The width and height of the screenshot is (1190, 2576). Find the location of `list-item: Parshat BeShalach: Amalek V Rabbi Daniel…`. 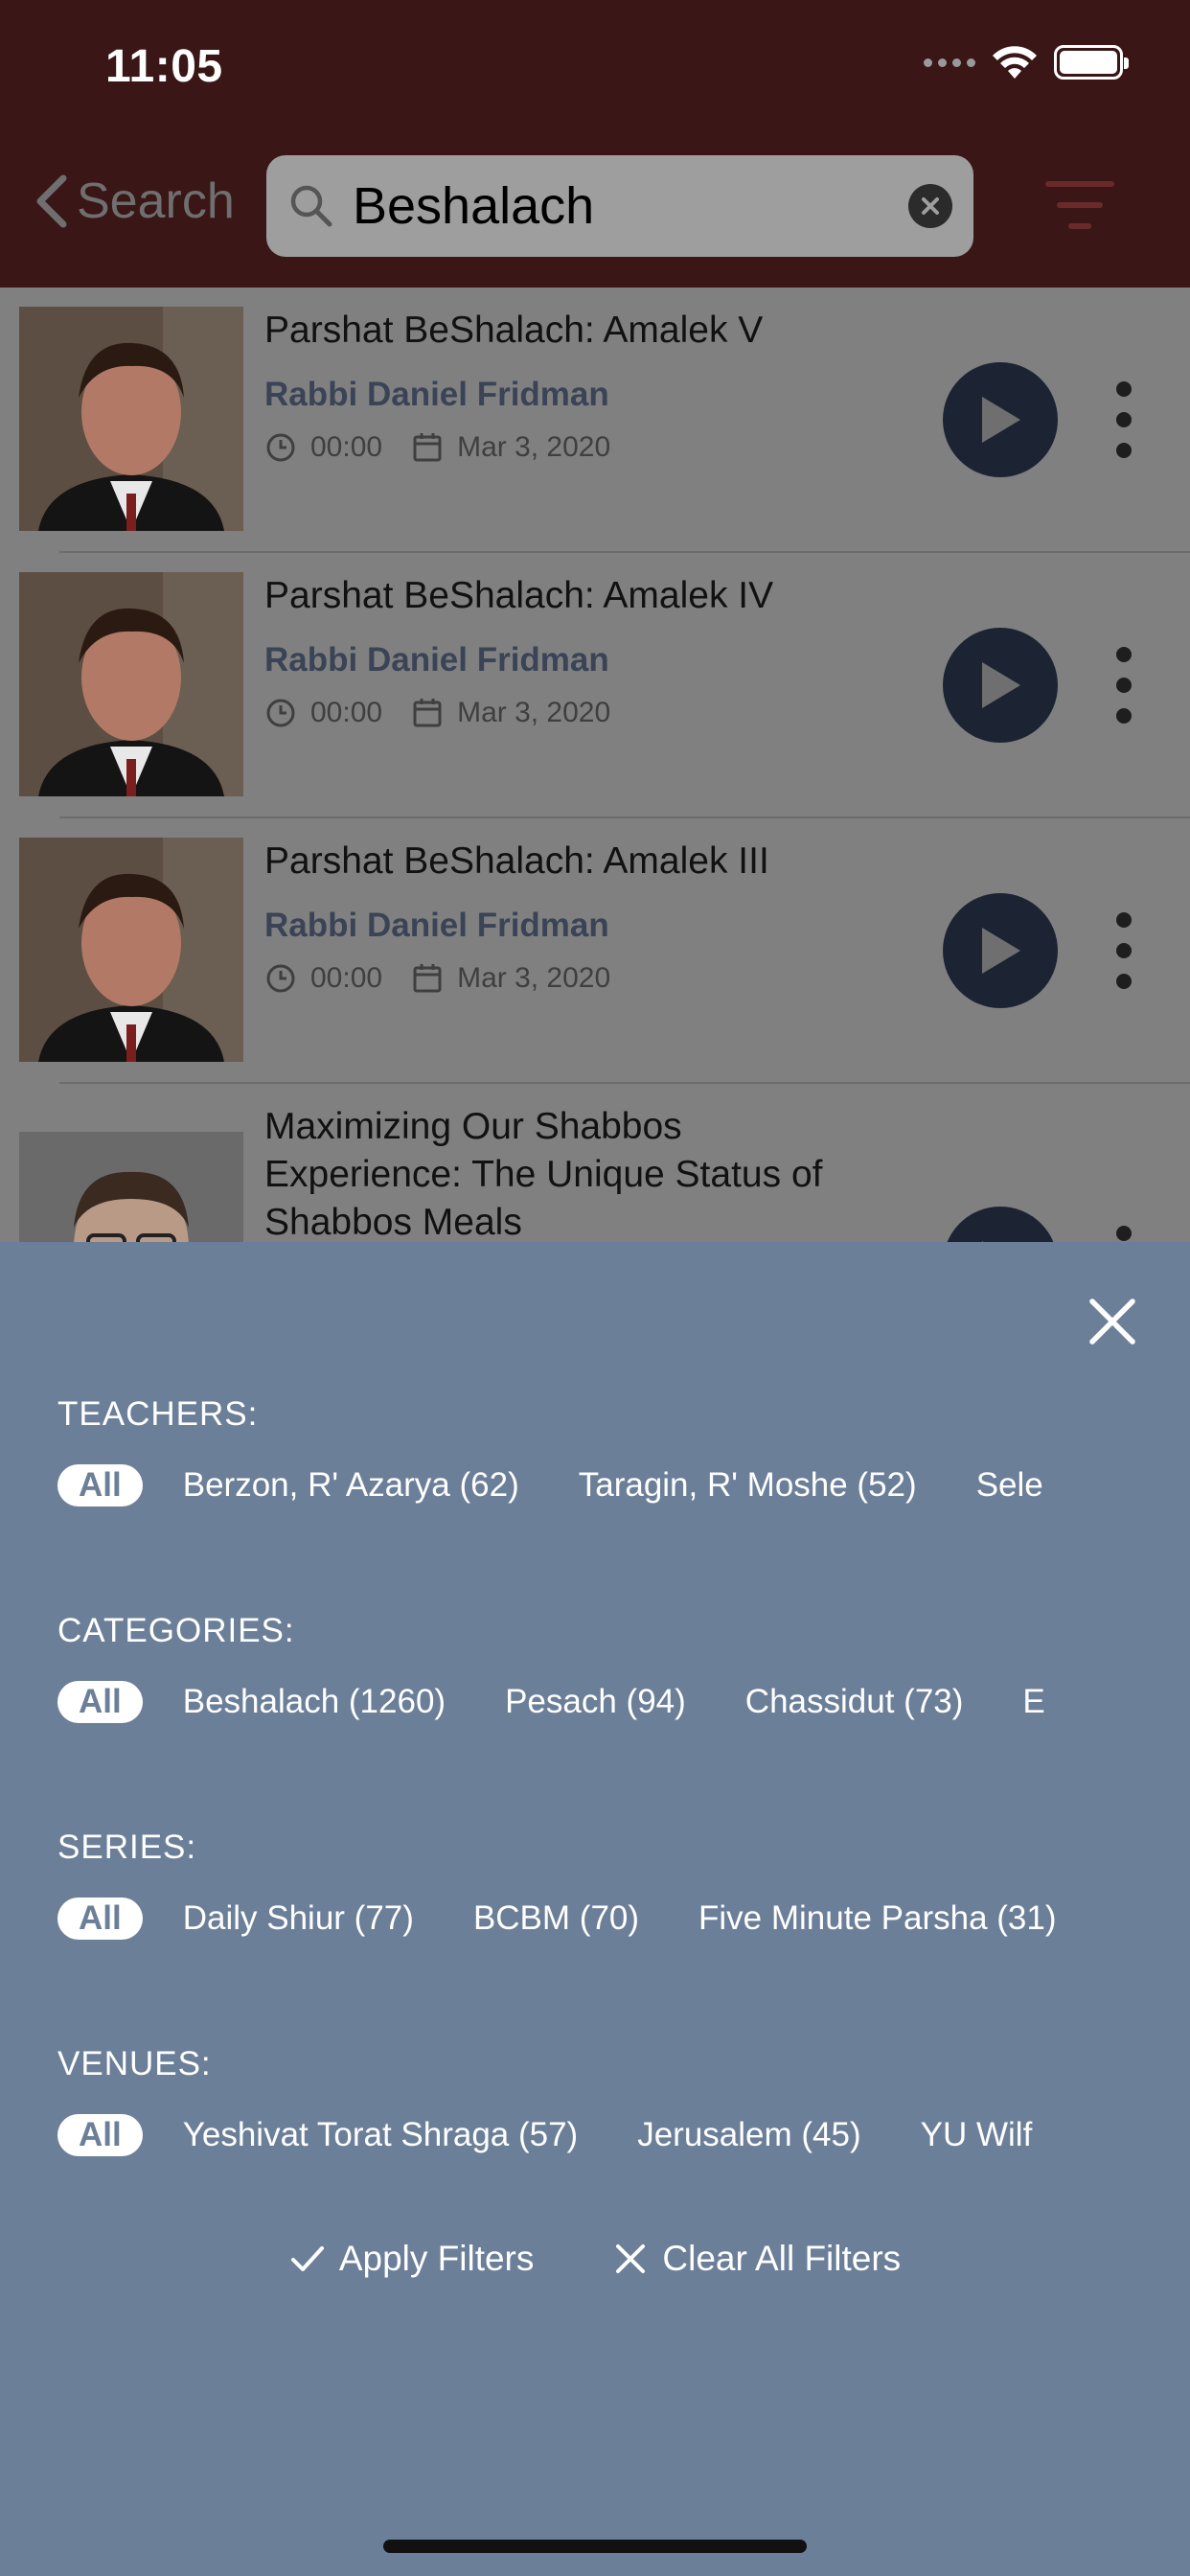

list-item: Parshat BeShalach: Amalek V Rabbi Daniel… is located at coordinates (595, 420).